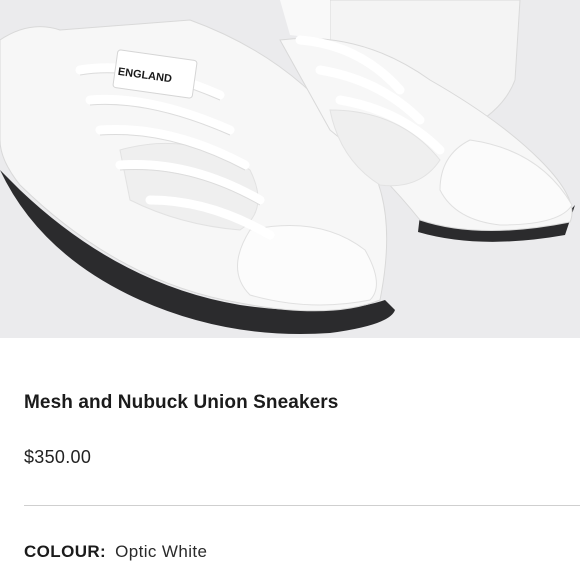  I want to click on product-title: Mesh and Nubuck Union Sneakers, so click(181, 402).